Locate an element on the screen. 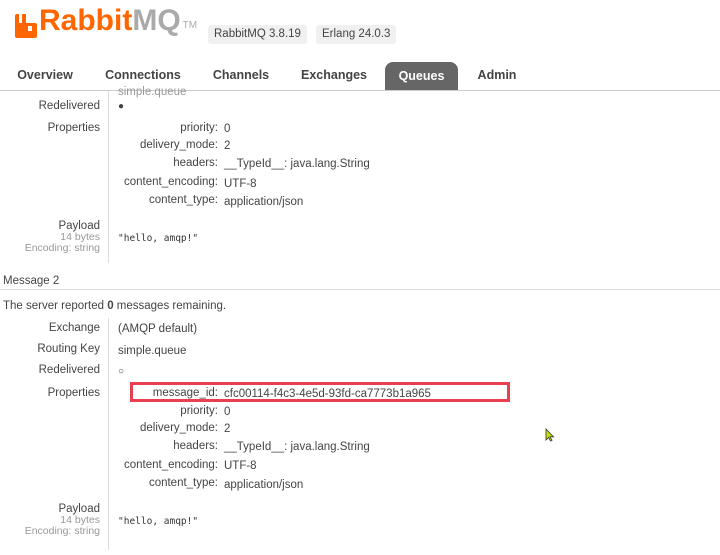 Image resolution: width=720 pixels, height=555 pixels. message-2-divider is located at coordinates (108, 434).